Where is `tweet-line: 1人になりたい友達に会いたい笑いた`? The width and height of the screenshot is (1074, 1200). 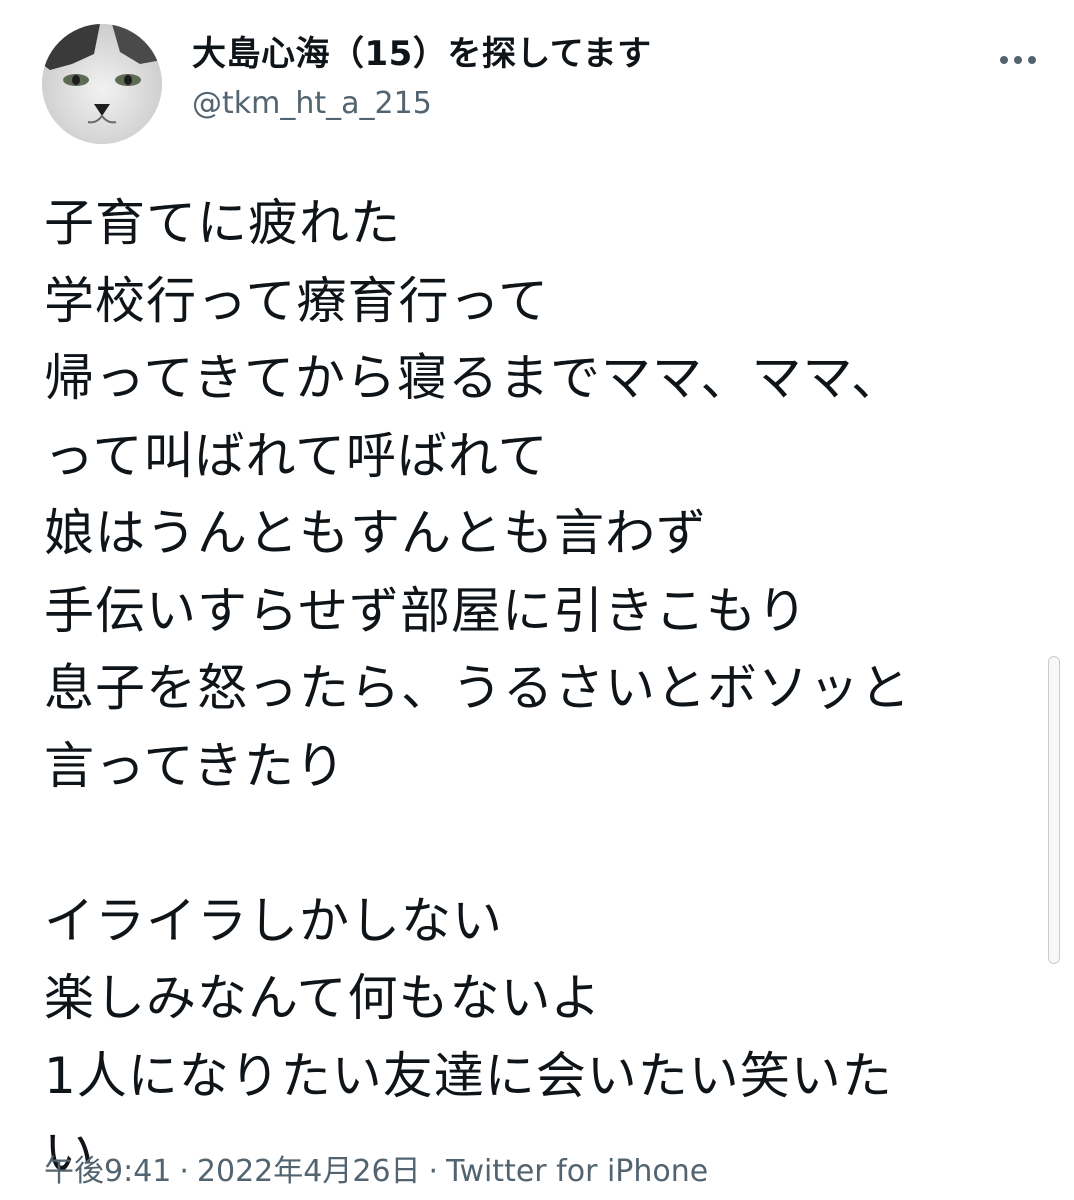
tweet-line: 1人になりたい友達に会いたい笑いた is located at coordinates (468, 1075).